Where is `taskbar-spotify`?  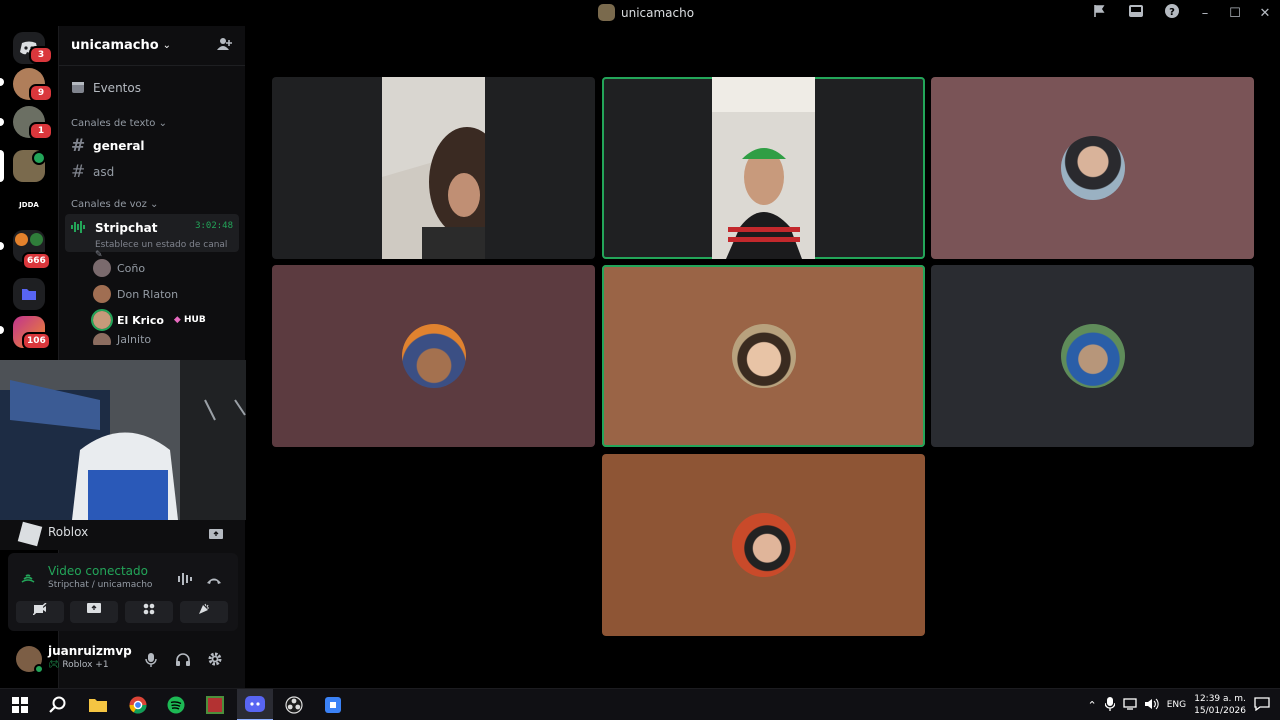 taskbar-spotify is located at coordinates (176, 704).